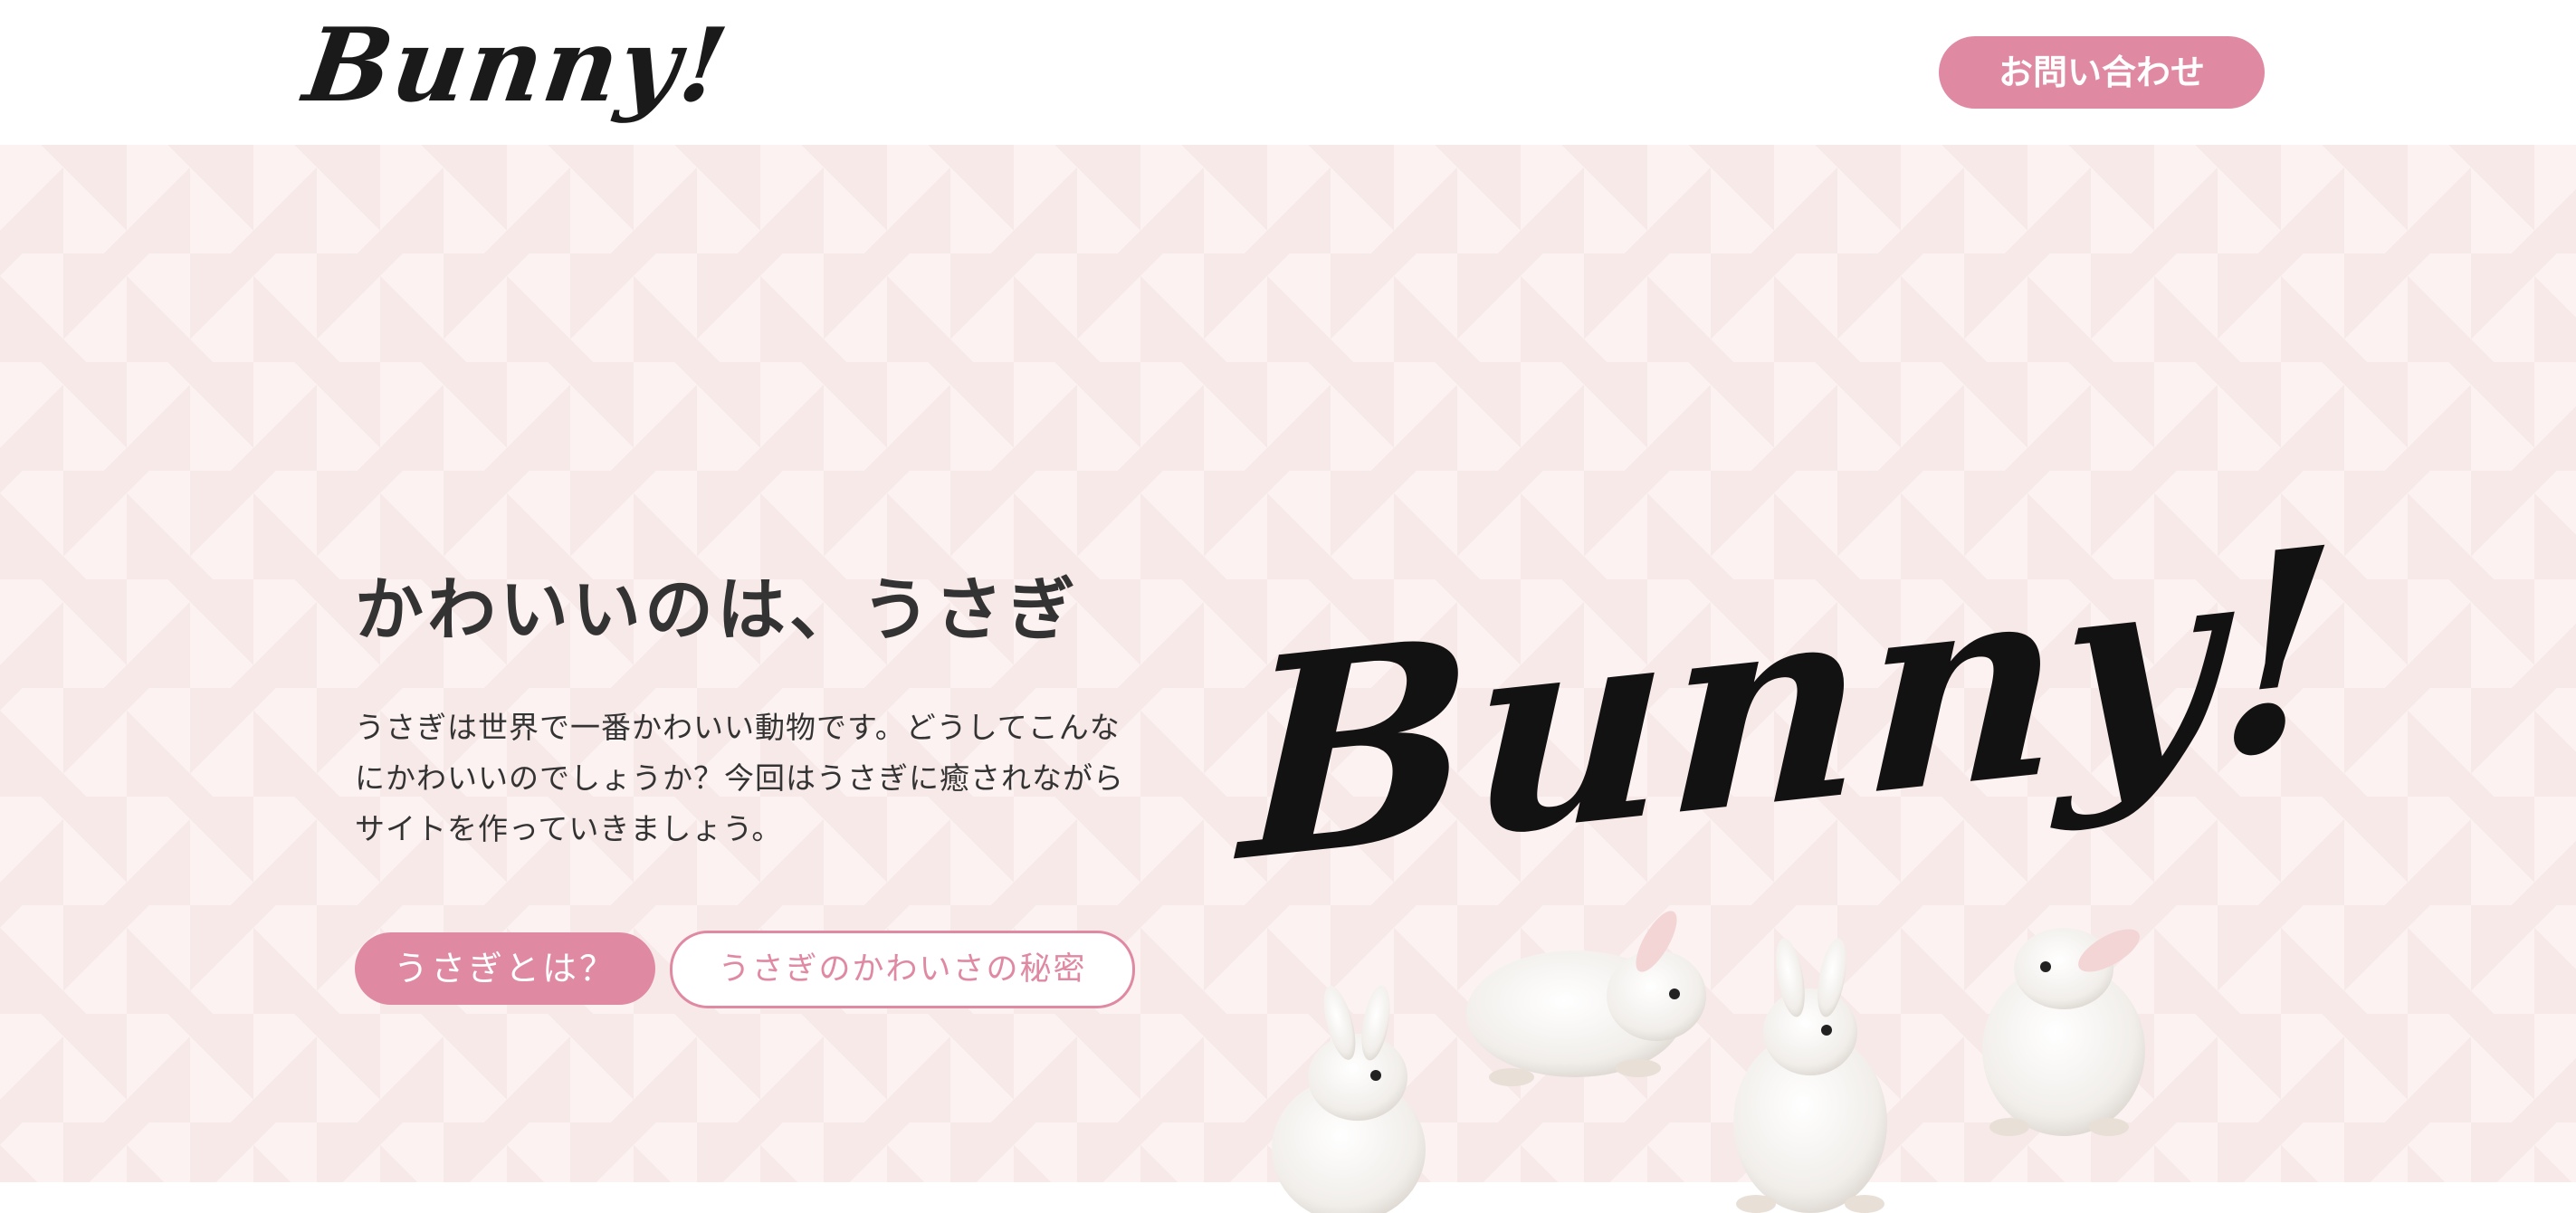 This screenshot has width=2576, height=1213. What do you see at coordinates (717, 609) in the screenshot?
I see `hero-title: かわいいのは、うさぎ` at bounding box center [717, 609].